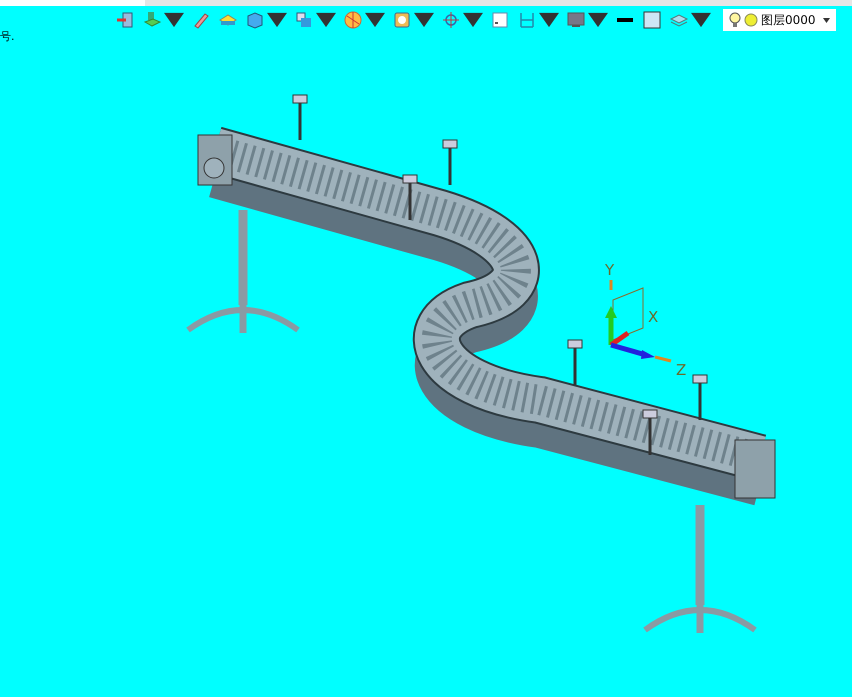 The image size is (852, 697). Describe the element at coordinates (751, 20) in the screenshot. I see `layer-color-icon` at that location.